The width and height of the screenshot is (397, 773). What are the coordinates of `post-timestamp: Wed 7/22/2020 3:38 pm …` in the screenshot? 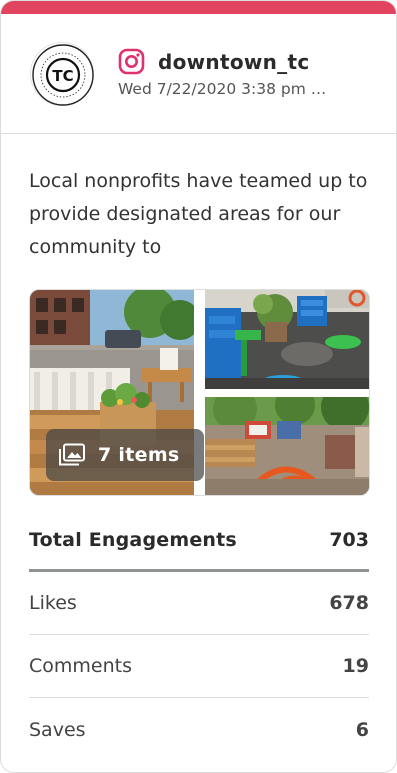 It's located at (222, 89).